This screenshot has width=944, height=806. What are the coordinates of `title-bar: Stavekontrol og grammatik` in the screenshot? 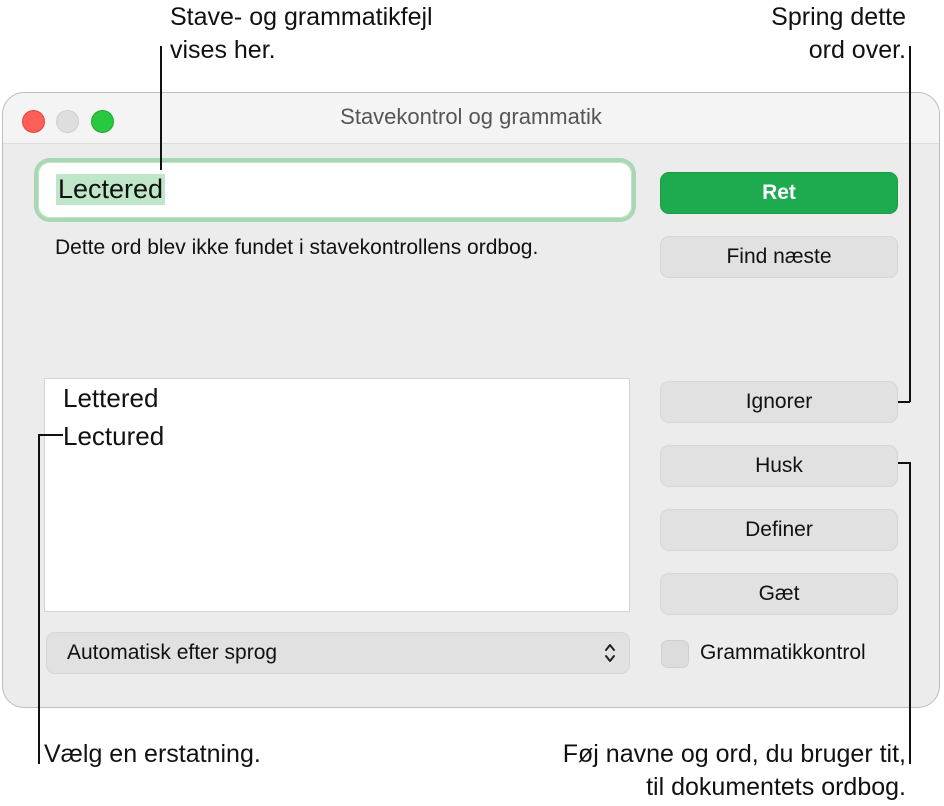 It's located at (471, 118).